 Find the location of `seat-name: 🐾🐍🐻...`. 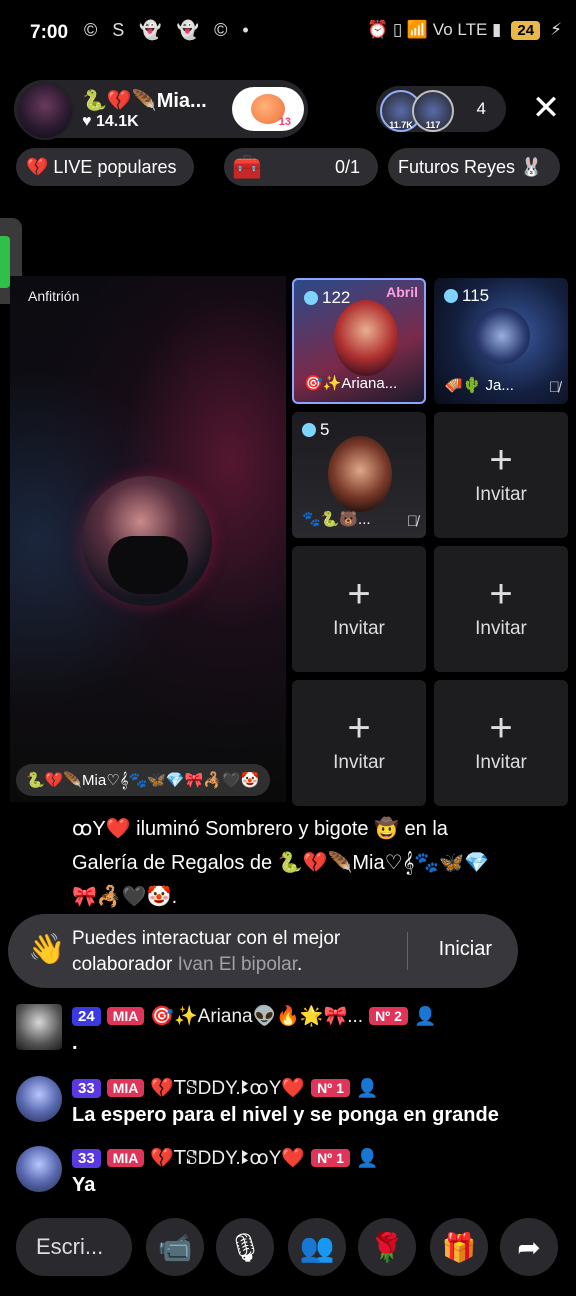

seat-name: 🐾🐍🐻... is located at coordinates (336, 519).